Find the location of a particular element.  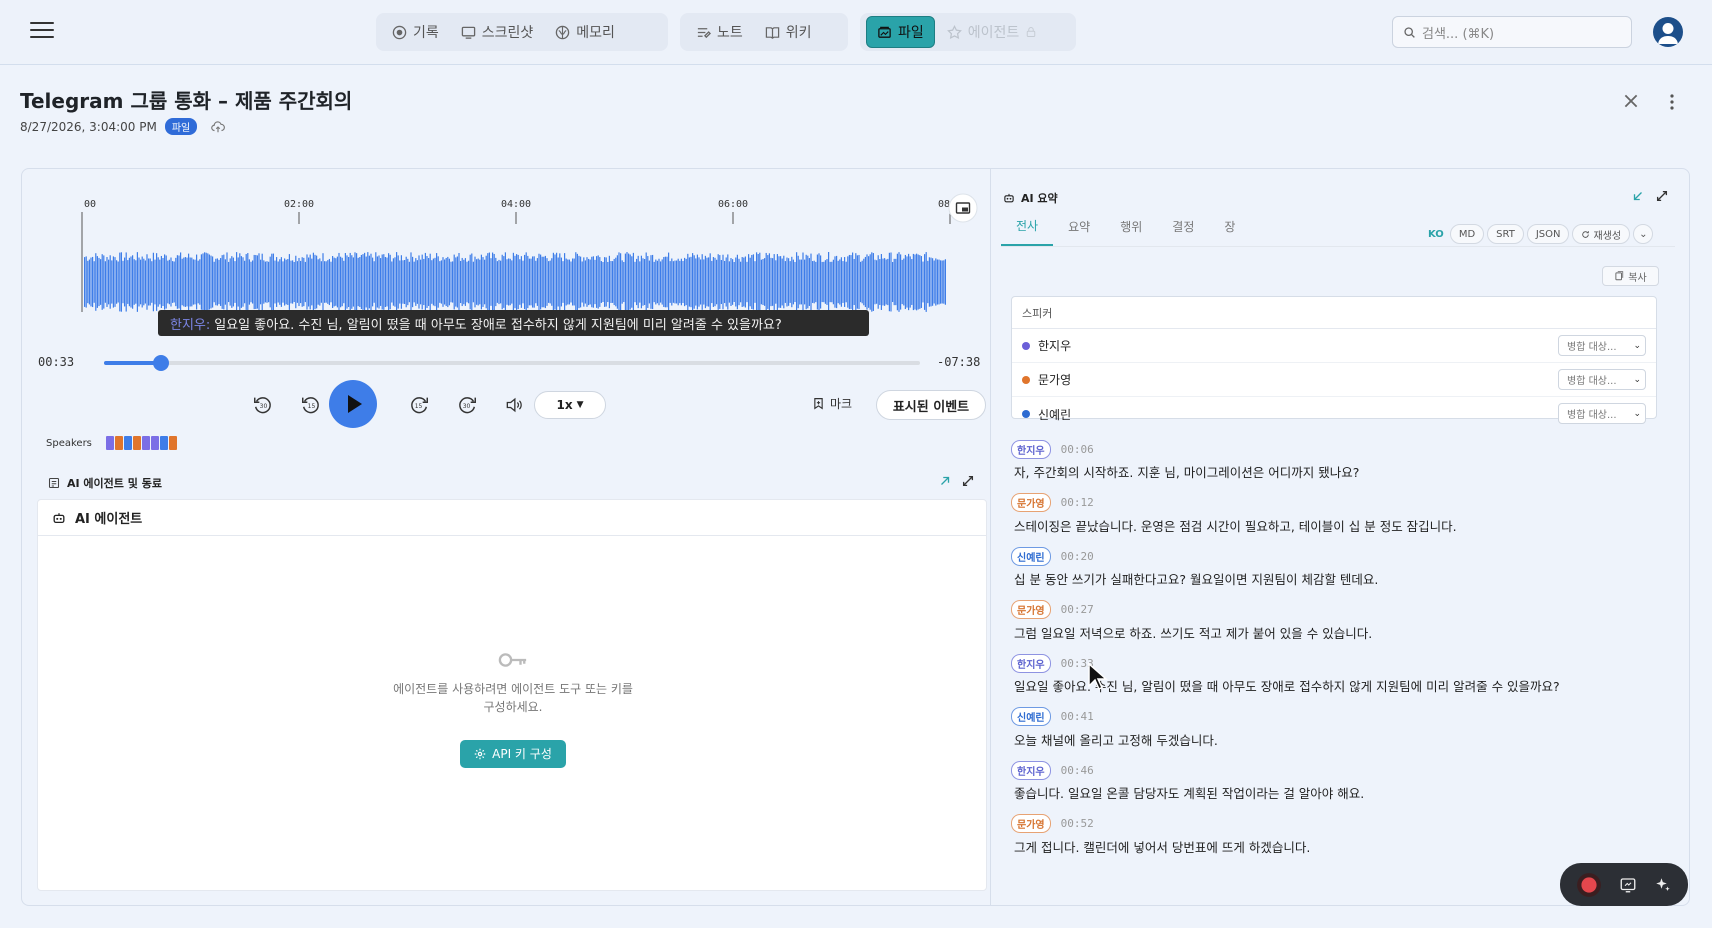

export-json-button: JSON is located at coordinates (1548, 234).